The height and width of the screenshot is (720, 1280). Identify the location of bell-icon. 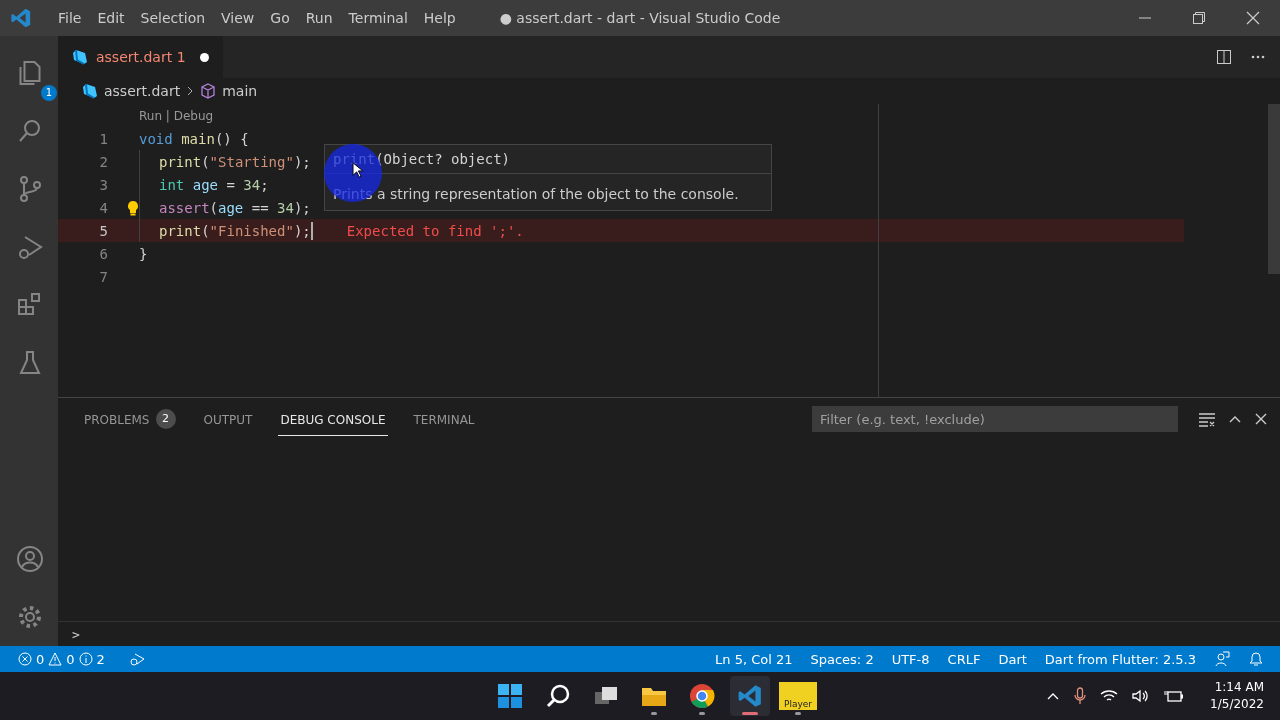
(1256, 659).